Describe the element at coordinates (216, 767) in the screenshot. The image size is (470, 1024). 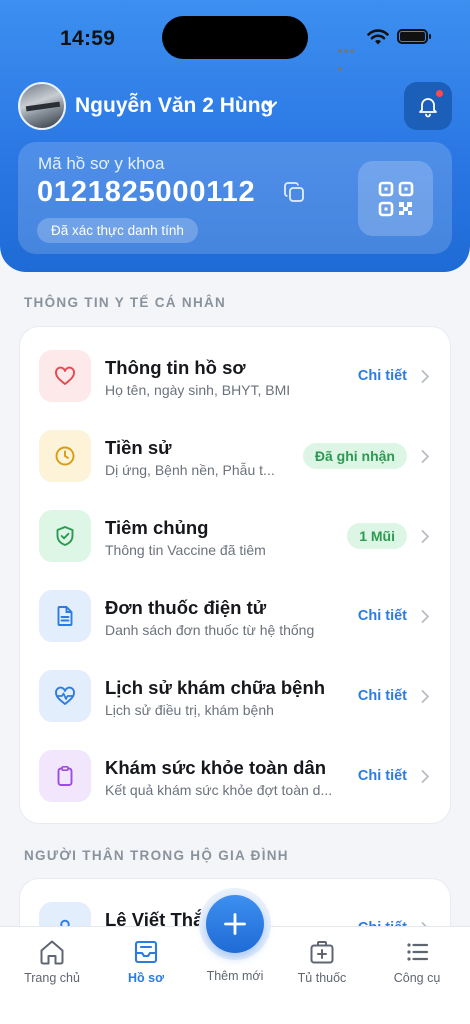
I see `item-title: Khám sức khỏe toàn dân` at that location.